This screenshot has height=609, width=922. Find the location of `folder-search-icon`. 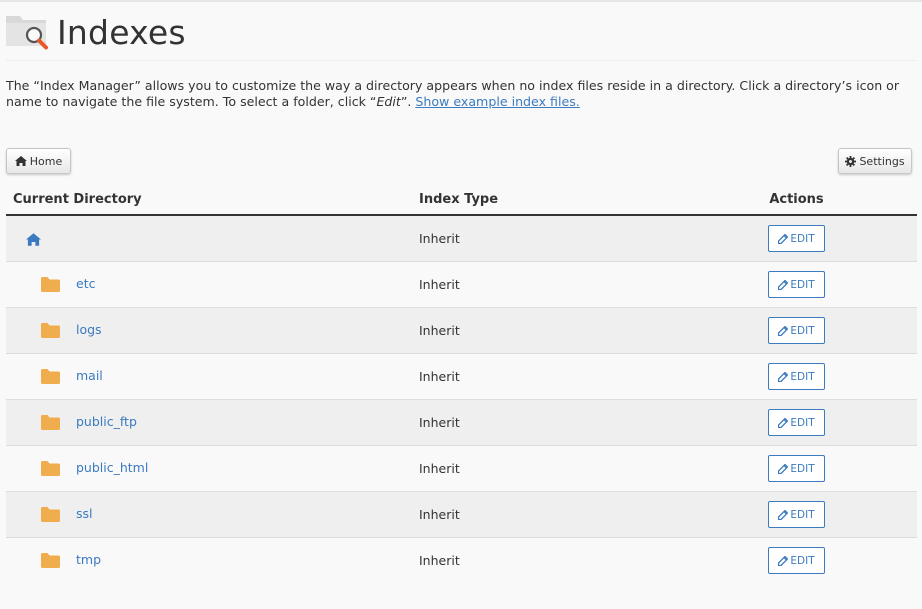

folder-search-icon is located at coordinates (28, 31).